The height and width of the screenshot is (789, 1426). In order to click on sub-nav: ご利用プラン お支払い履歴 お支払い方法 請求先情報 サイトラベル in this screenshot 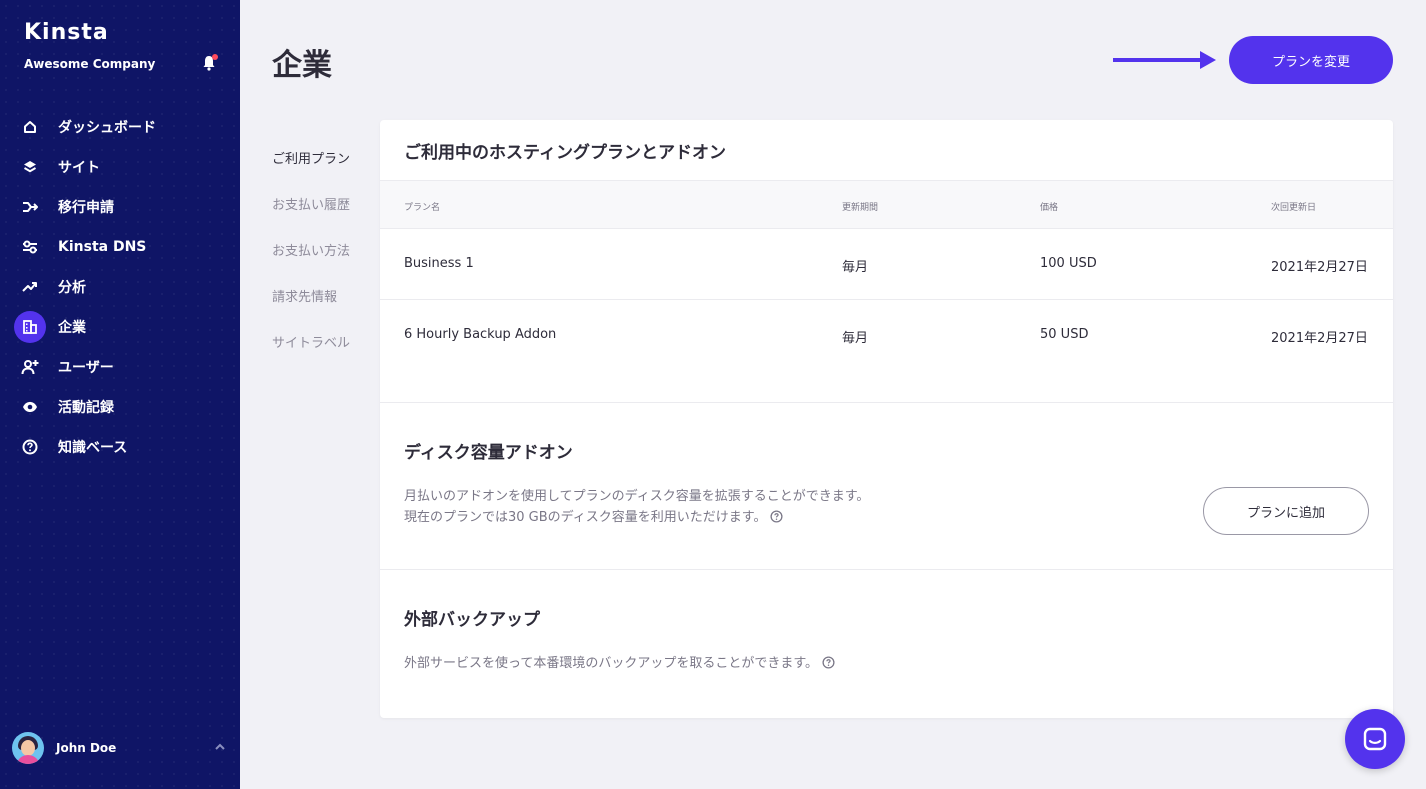, I will do `click(311, 263)`.